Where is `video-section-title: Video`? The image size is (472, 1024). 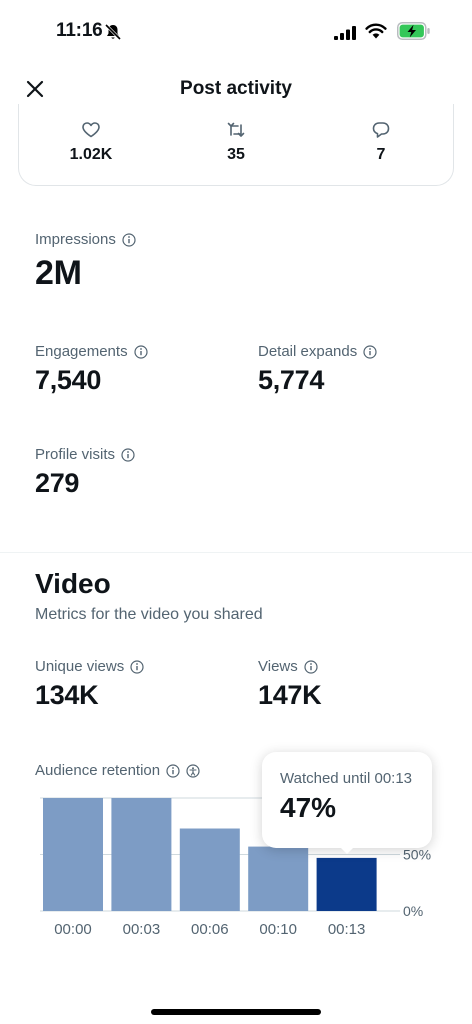 video-section-title: Video is located at coordinates (73, 583).